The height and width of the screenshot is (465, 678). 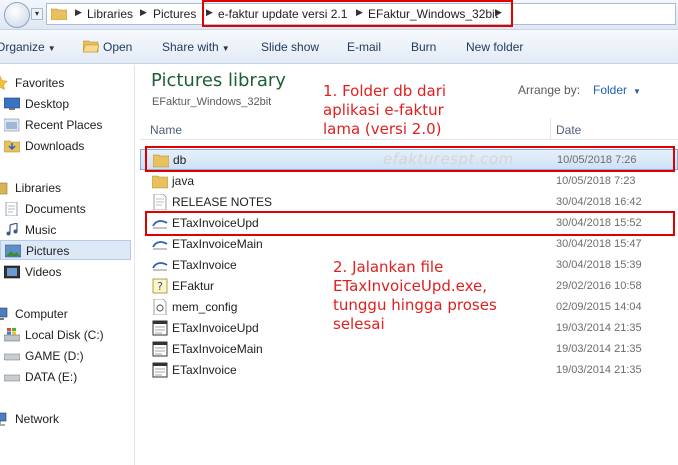 What do you see at coordinates (41, 230) in the screenshot?
I see `nav-music-label: Music` at bounding box center [41, 230].